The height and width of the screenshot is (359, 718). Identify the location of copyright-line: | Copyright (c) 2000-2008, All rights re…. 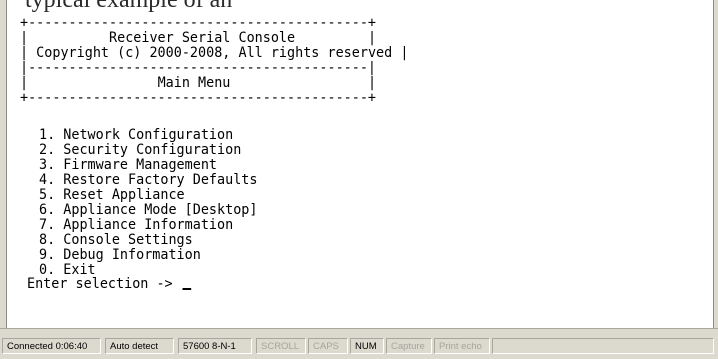
(214, 53).